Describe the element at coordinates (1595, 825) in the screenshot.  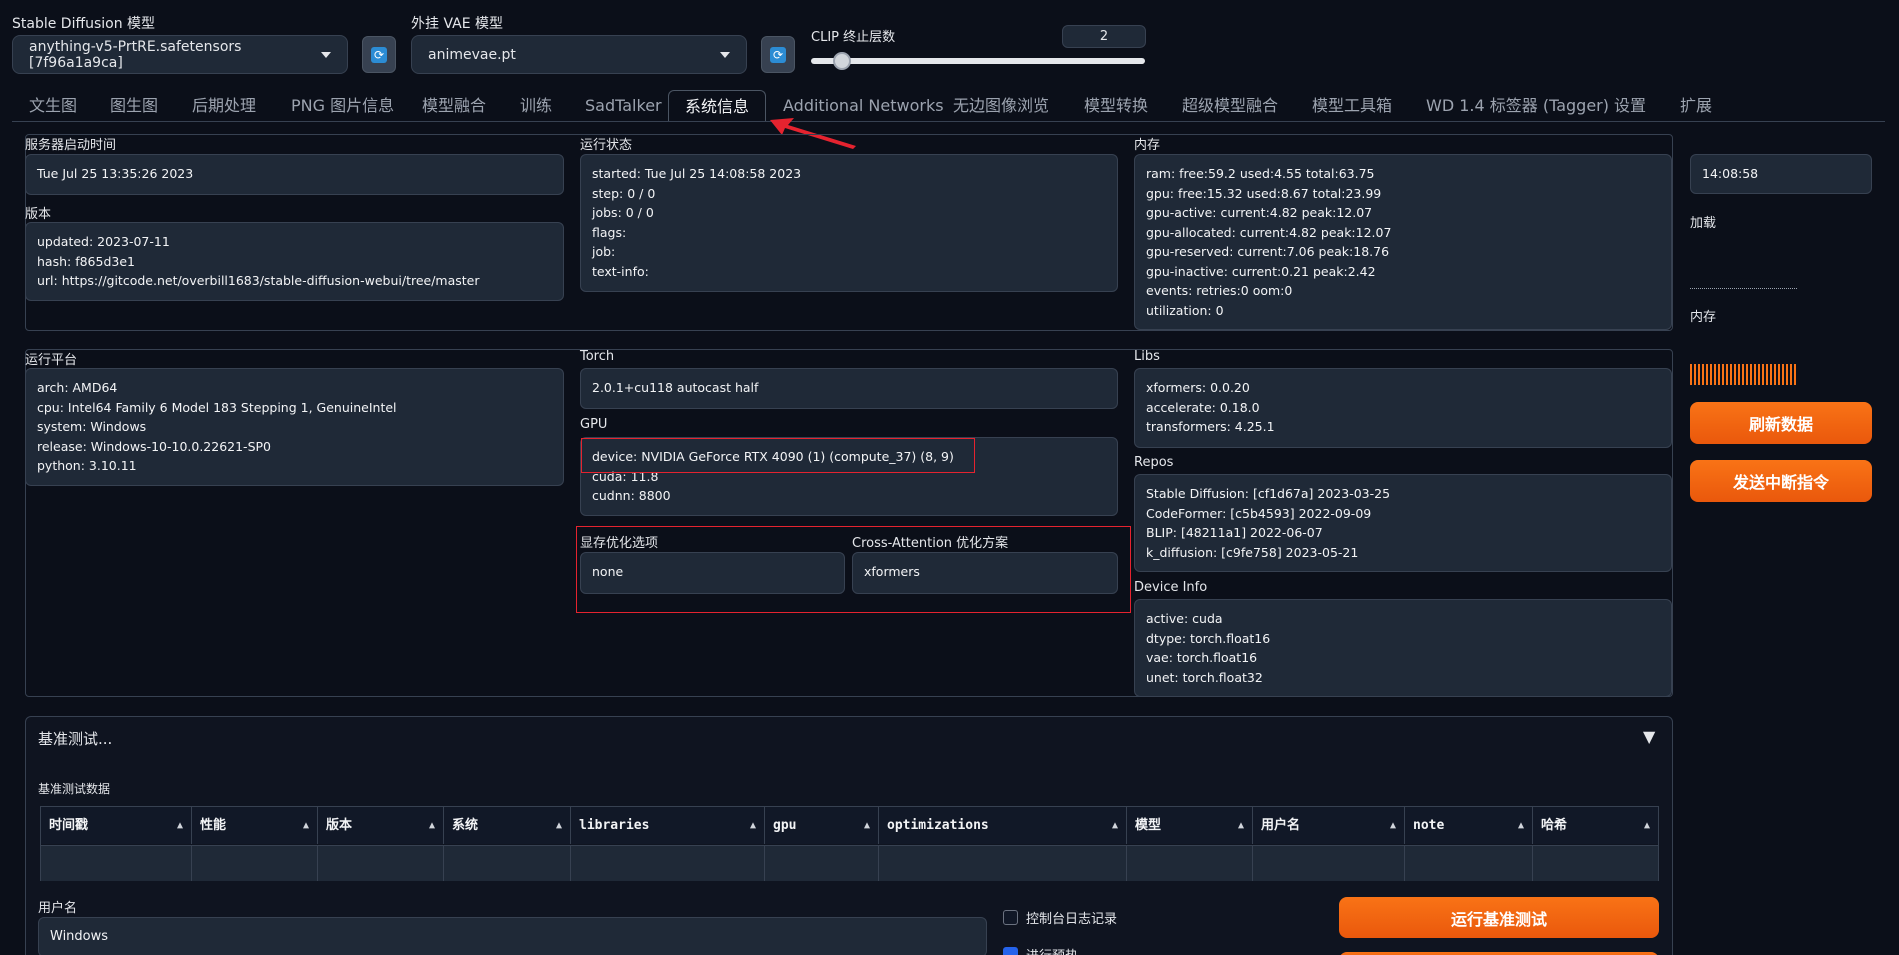
I see `column-header-hash: 哈希 ▲` at that location.